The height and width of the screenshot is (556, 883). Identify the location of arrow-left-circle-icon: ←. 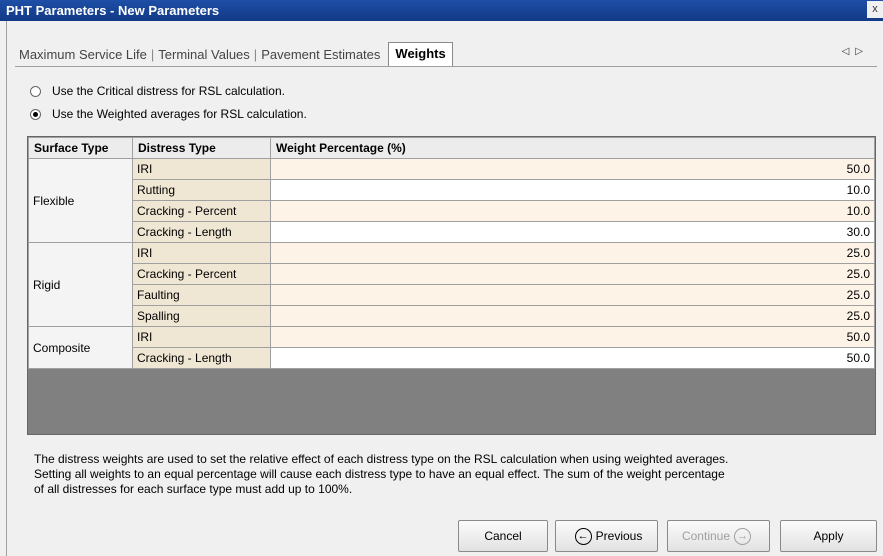
(583, 536).